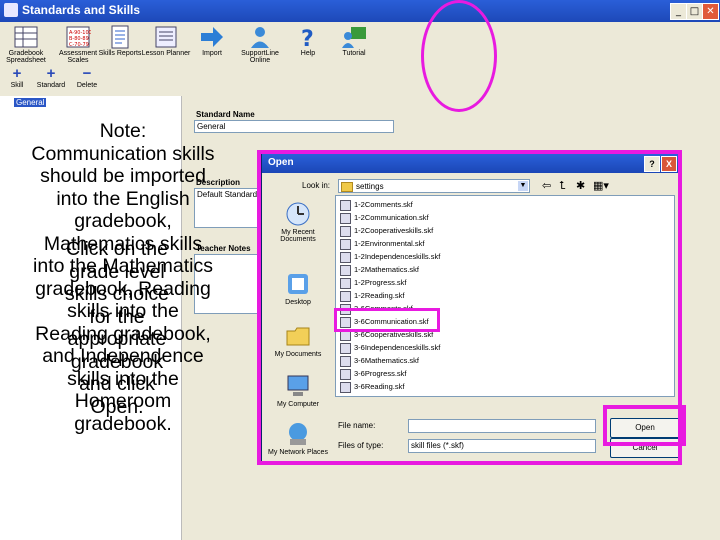 The image size is (720, 540). I want to click on file-highlight-box, so click(387, 320).